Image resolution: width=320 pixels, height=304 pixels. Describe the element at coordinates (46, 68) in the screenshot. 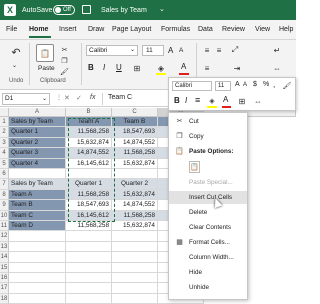

I see `paste-label: Paste` at that location.